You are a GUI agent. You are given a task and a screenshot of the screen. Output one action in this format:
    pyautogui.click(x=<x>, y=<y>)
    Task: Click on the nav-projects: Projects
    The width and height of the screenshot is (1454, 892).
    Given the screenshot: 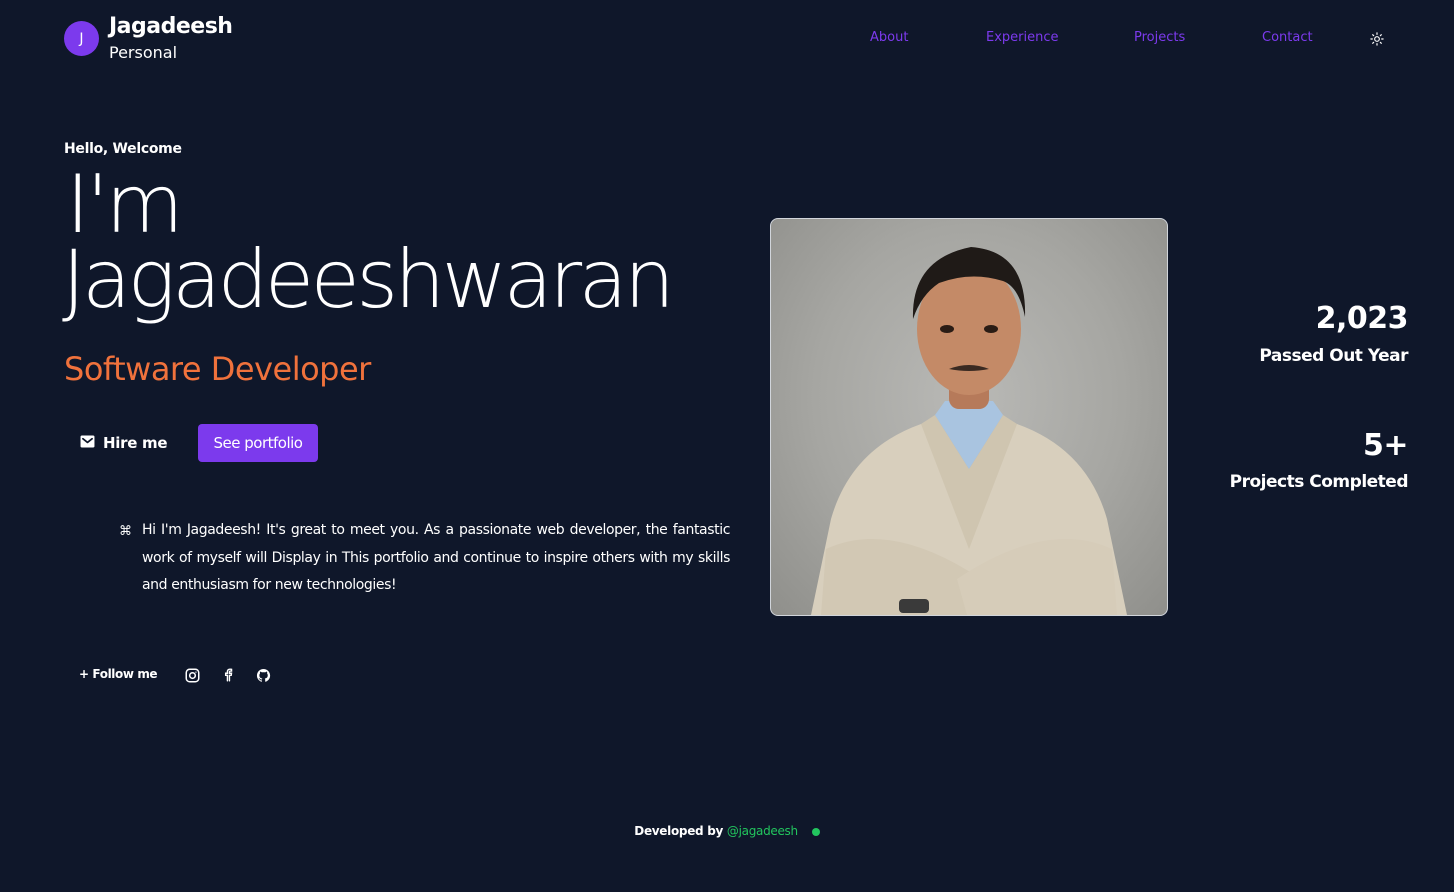 What is the action you would take?
    pyautogui.click(x=1159, y=37)
    